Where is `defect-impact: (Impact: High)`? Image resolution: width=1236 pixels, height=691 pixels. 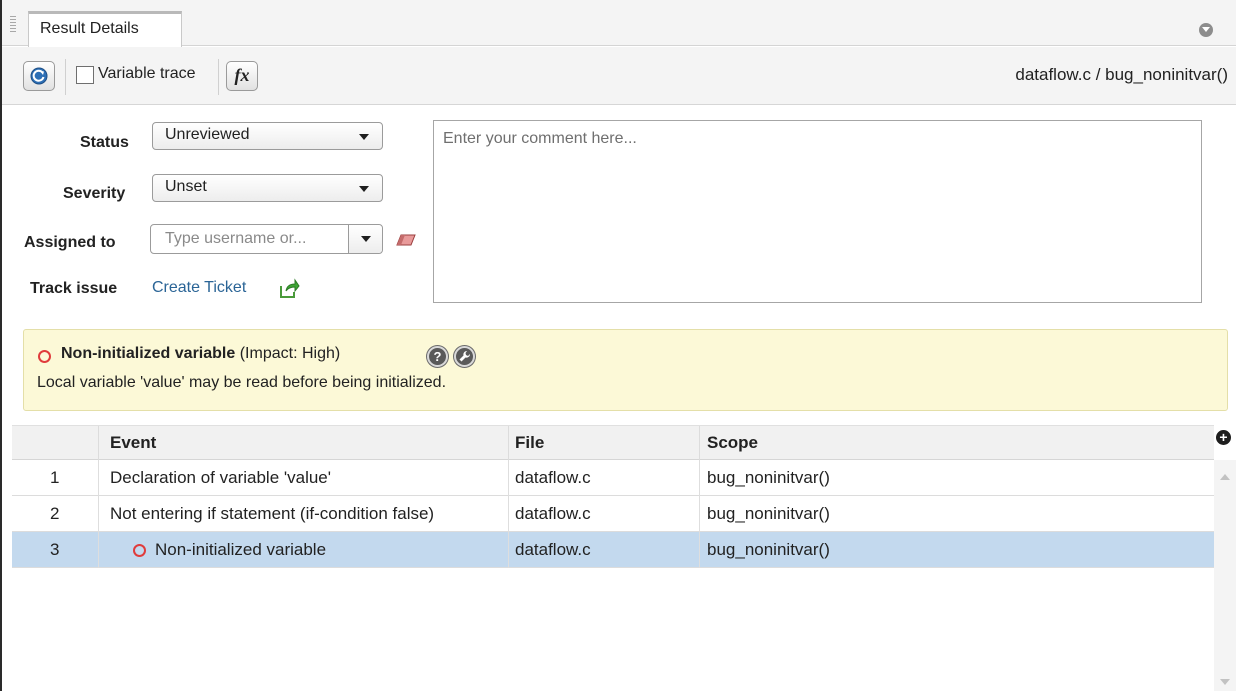
defect-impact: (Impact: High) is located at coordinates (290, 353).